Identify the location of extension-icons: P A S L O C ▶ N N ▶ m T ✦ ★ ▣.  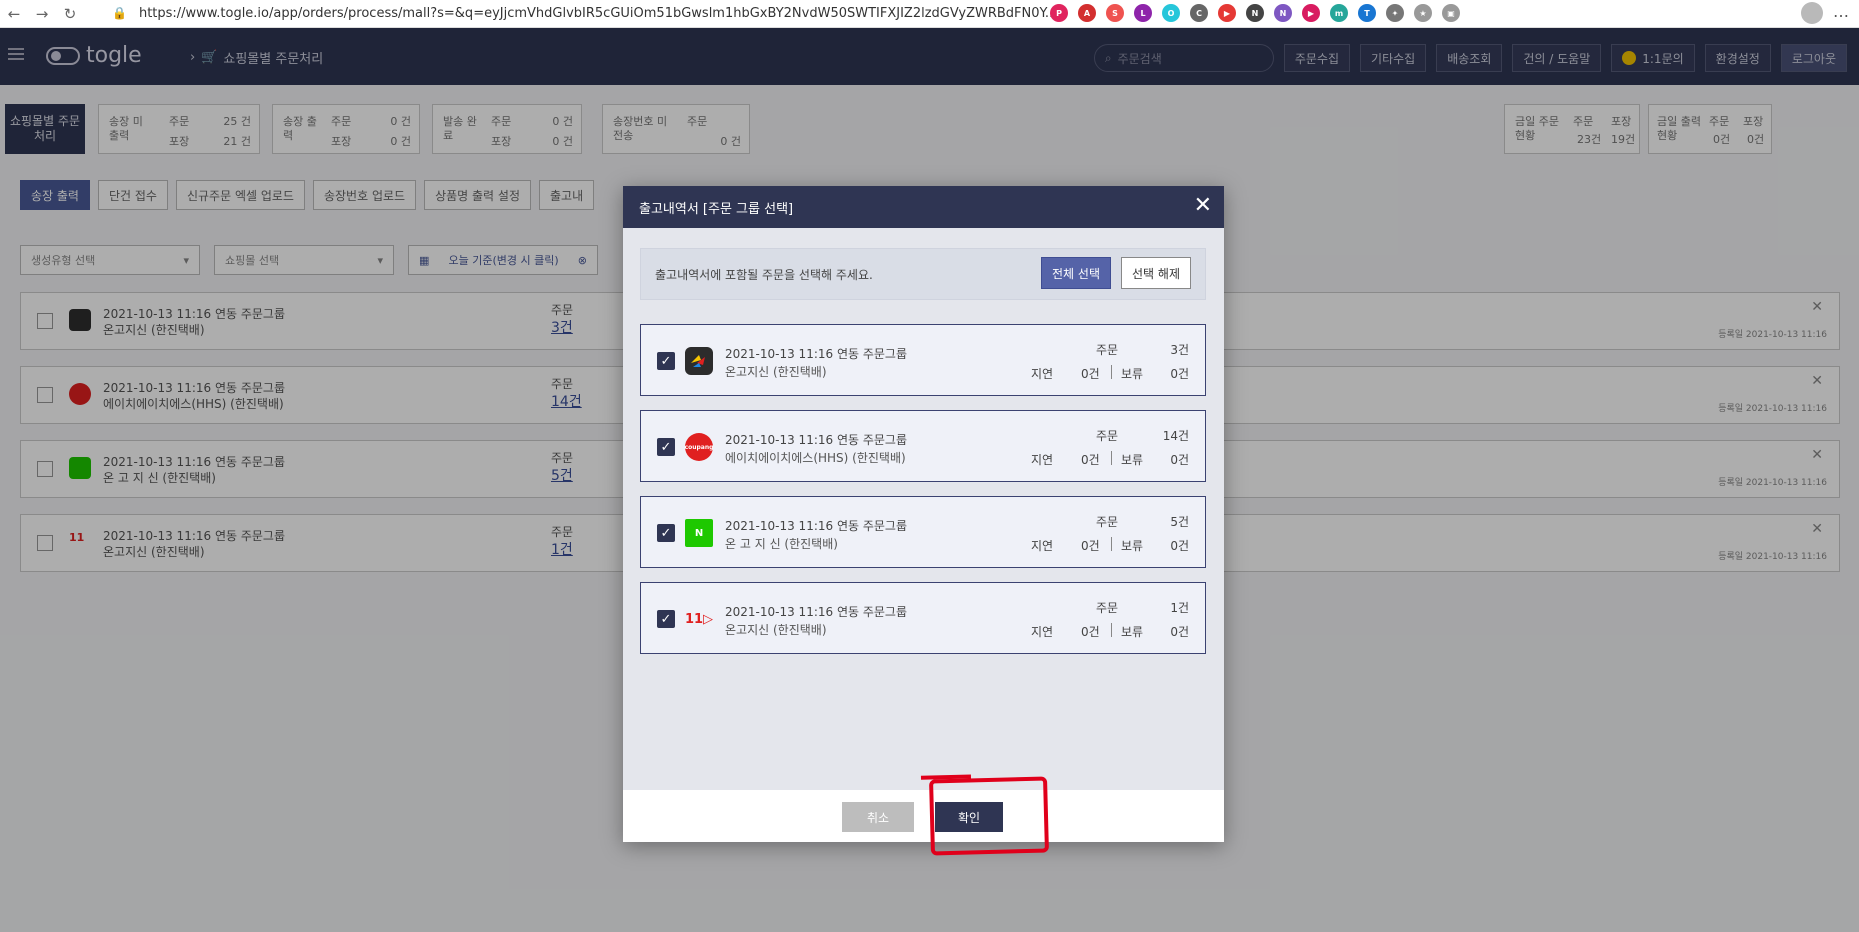
(1255, 13).